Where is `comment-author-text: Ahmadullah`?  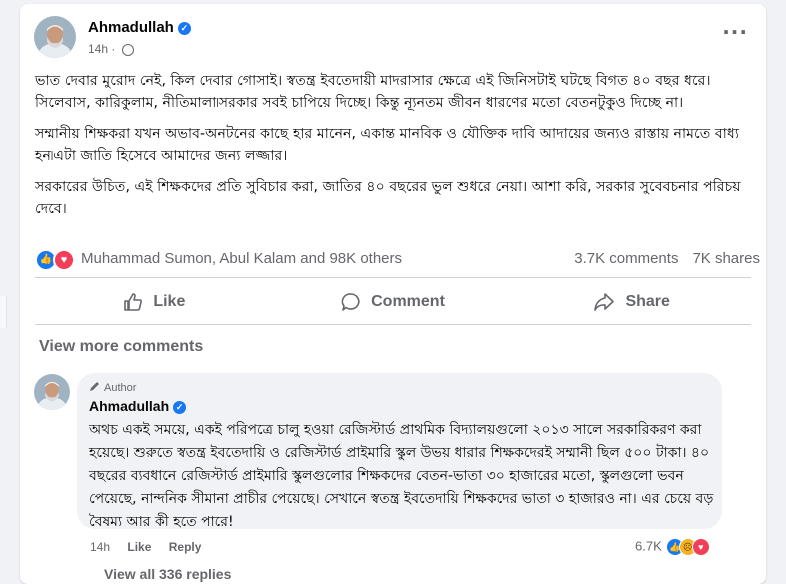 comment-author-text: Ahmadullah is located at coordinates (129, 406).